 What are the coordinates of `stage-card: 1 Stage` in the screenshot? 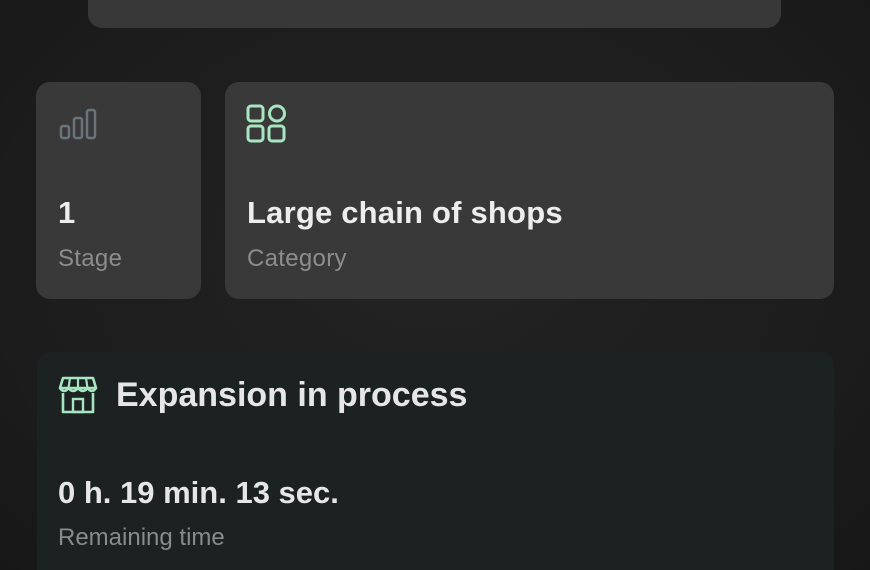 It's located at (118, 190).